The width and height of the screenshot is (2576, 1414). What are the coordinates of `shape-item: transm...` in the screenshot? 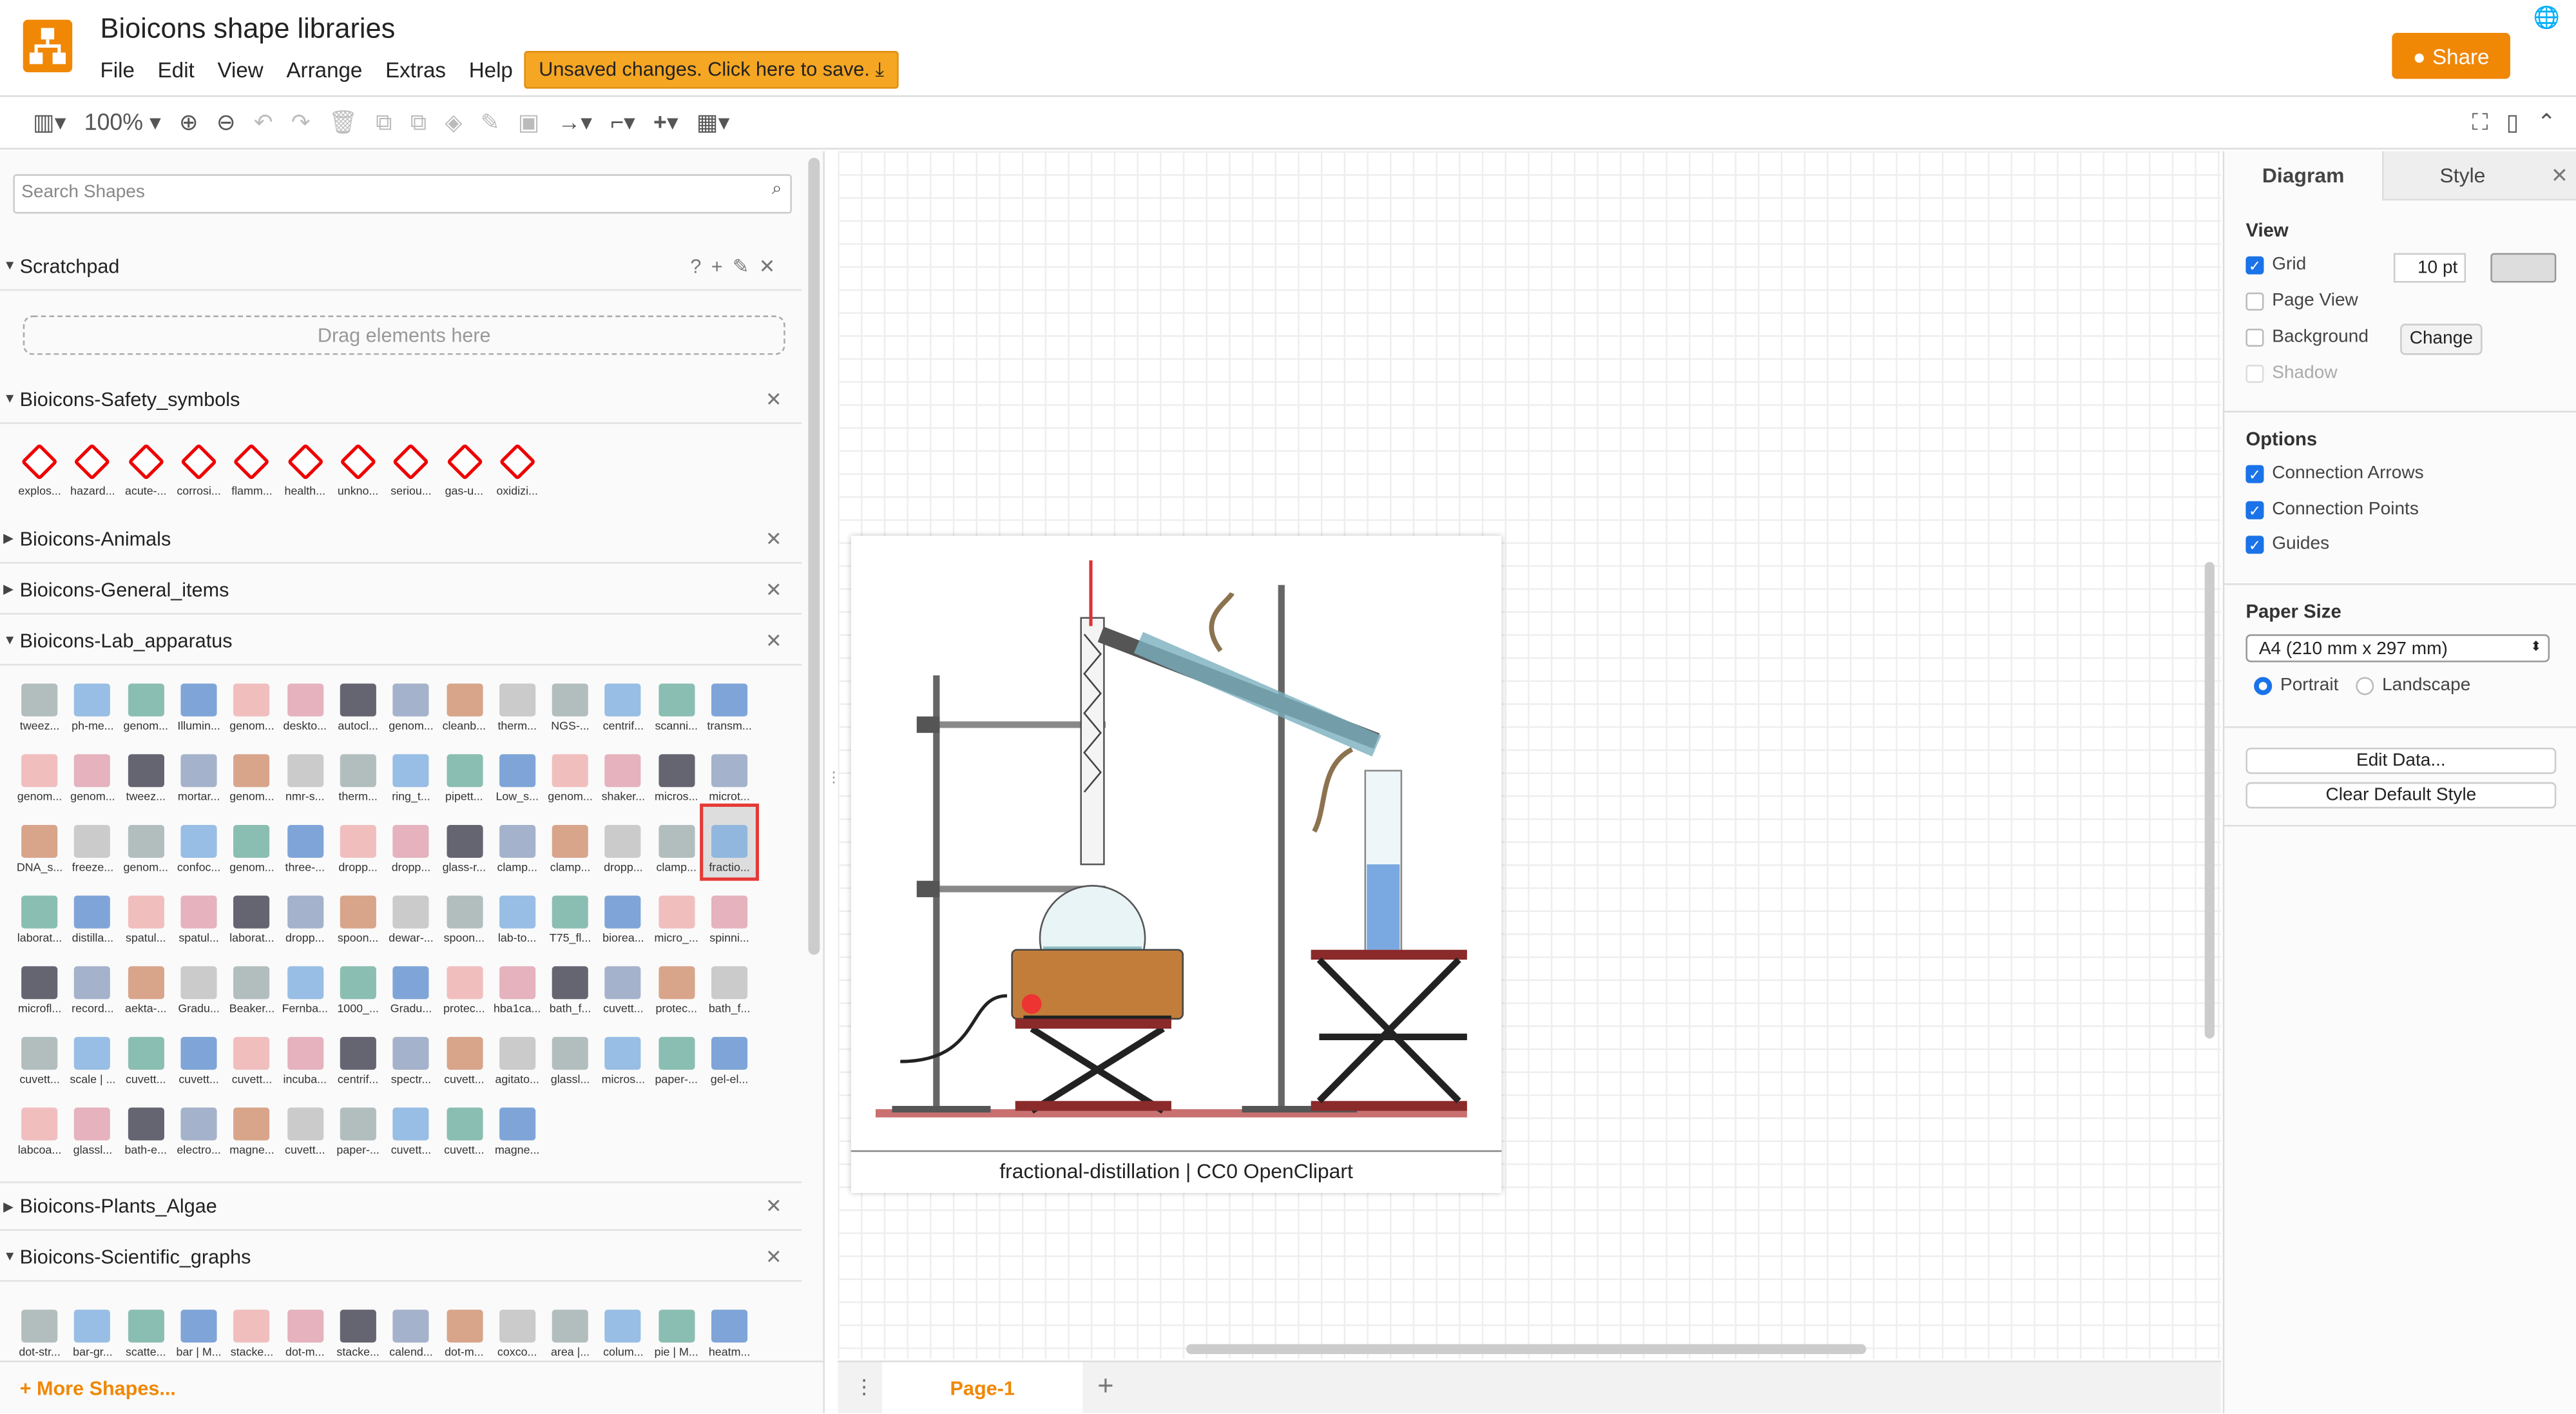 It's located at (729, 701).